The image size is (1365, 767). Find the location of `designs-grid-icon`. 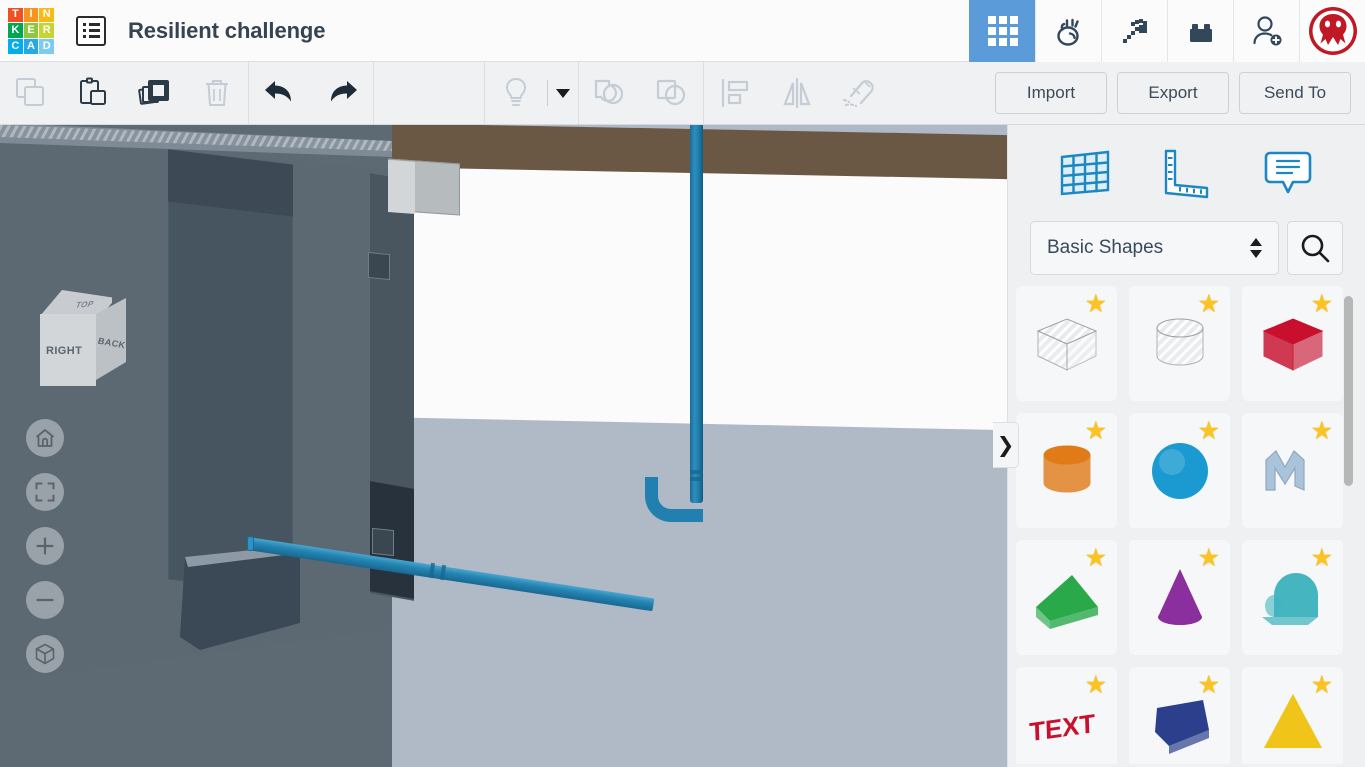

designs-grid-icon is located at coordinates (1002, 31).